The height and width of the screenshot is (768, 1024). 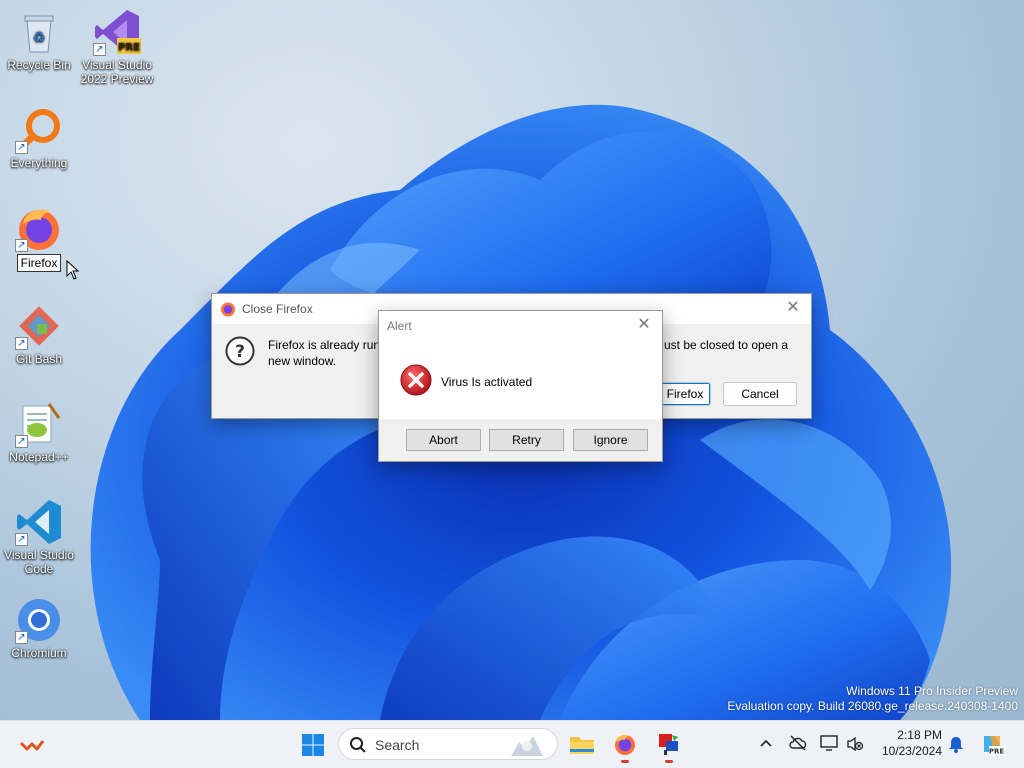 I want to click on desktop-icon-notepad-plus-plus: ↗ Notepad++, so click(x=39, y=432).